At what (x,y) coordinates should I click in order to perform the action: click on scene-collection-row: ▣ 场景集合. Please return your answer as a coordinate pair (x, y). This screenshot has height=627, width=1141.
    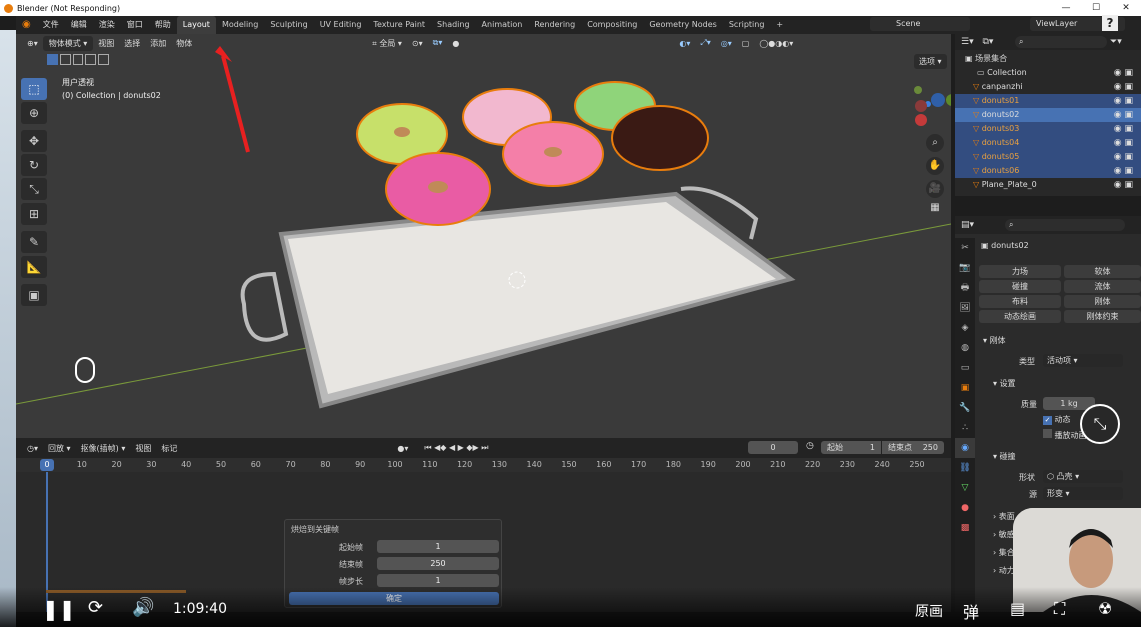
    Looking at the image, I should click on (1048, 59).